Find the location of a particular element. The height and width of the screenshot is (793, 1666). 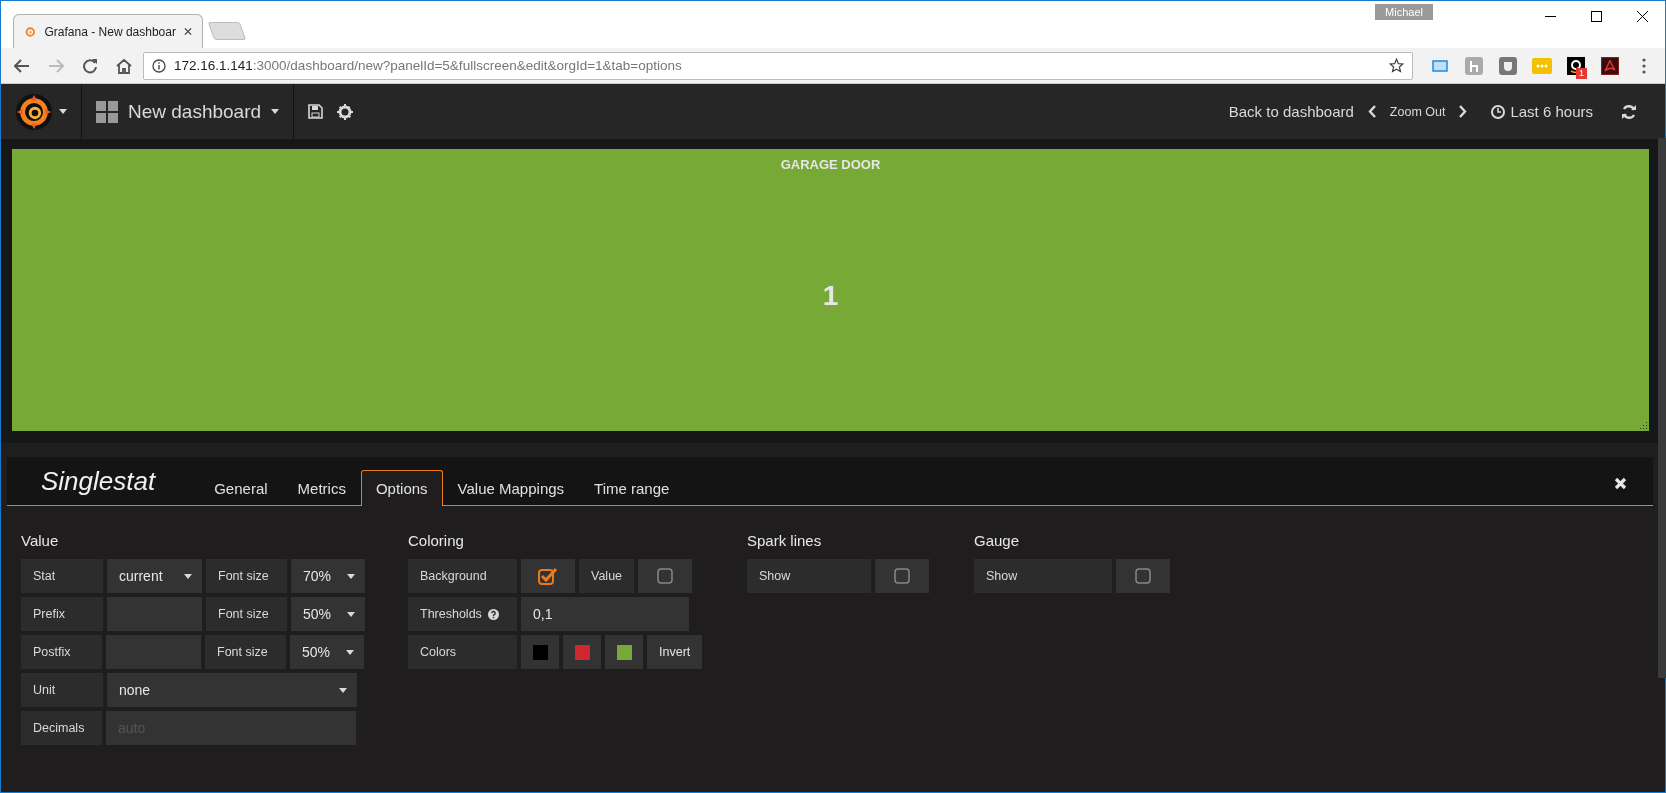

field-label: Postfix is located at coordinates (61, 652).